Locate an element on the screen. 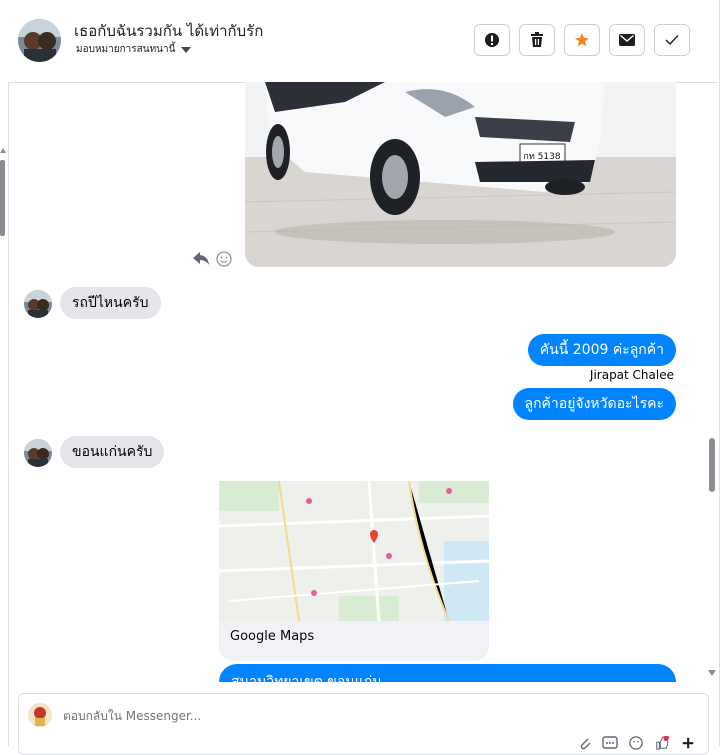 Image resolution: width=721 pixels, height=755 pixels. star-button is located at coordinates (582, 40).